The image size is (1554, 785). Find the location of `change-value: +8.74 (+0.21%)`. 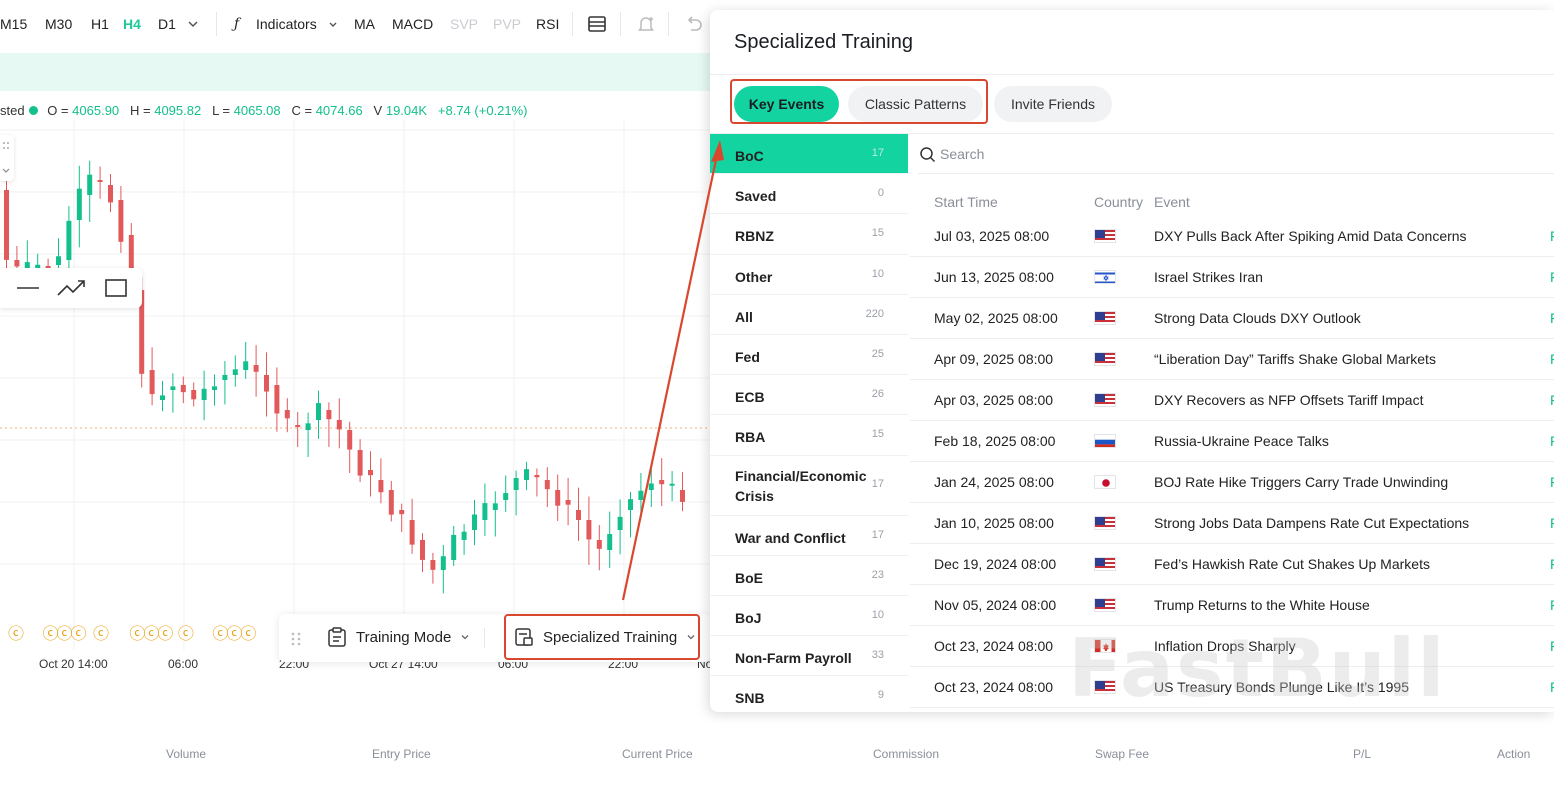

change-value: +8.74 (+0.21%) is located at coordinates (482, 110).